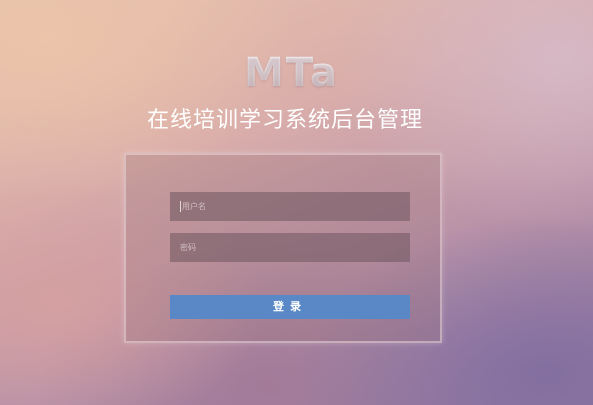 The width and height of the screenshot is (593, 405). What do you see at coordinates (194, 206) in the screenshot?
I see `username-placeholder: 用户名` at bounding box center [194, 206].